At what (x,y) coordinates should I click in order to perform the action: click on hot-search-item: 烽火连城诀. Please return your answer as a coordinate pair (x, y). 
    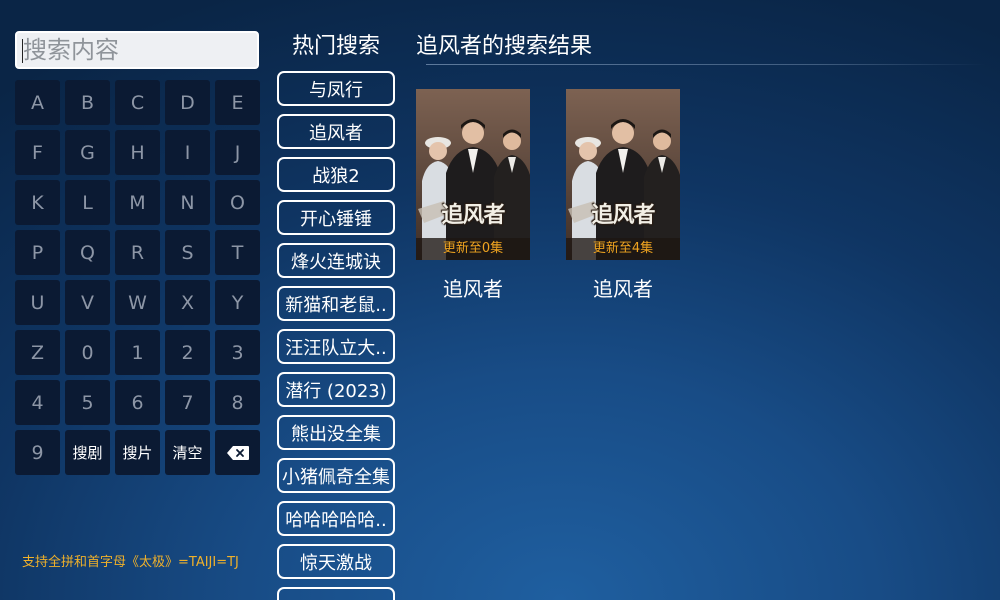
    Looking at the image, I should click on (336, 260).